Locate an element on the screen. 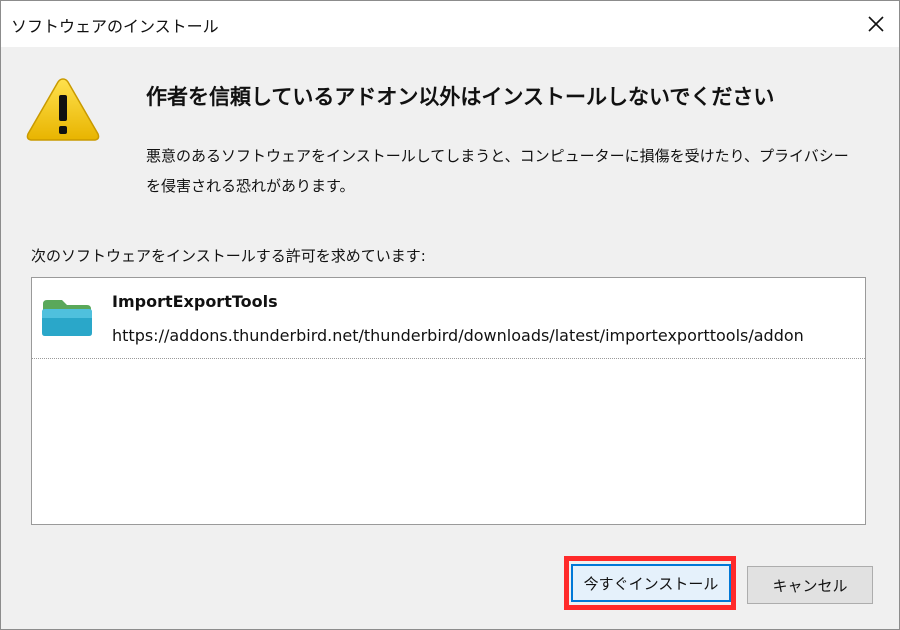  window-title: ソフトウェアのインストール is located at coordinates (115, 26).